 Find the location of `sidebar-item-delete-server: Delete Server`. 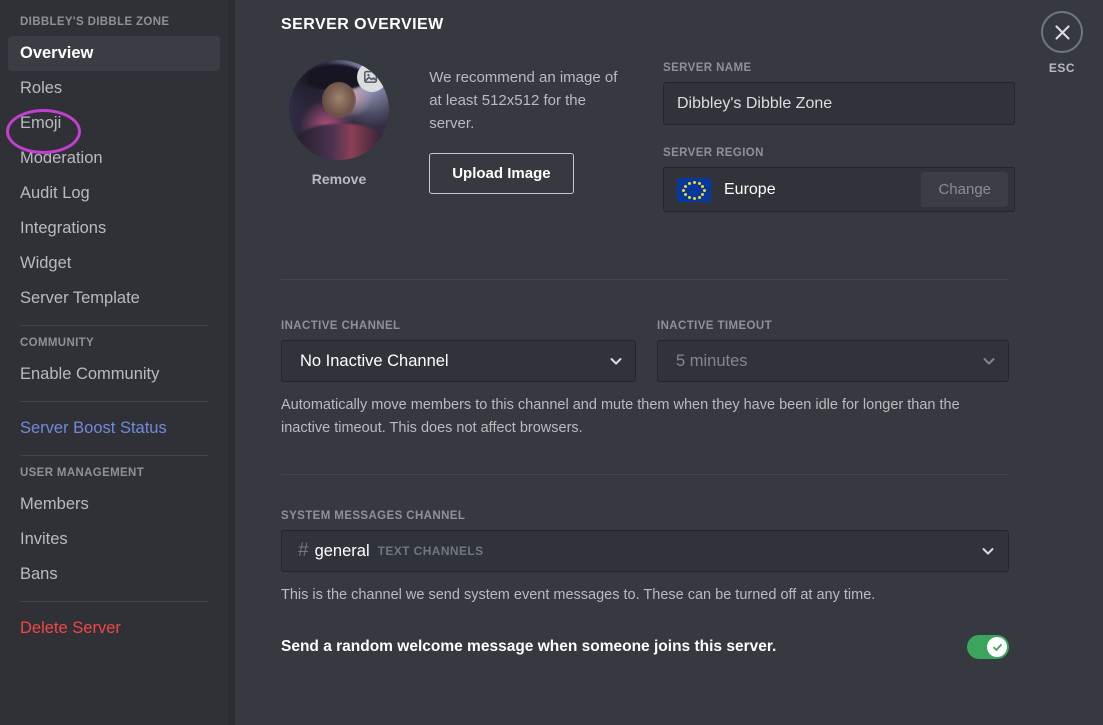

sidebar-item-delete-server: Delete Server is located at coordinates (114, 628).